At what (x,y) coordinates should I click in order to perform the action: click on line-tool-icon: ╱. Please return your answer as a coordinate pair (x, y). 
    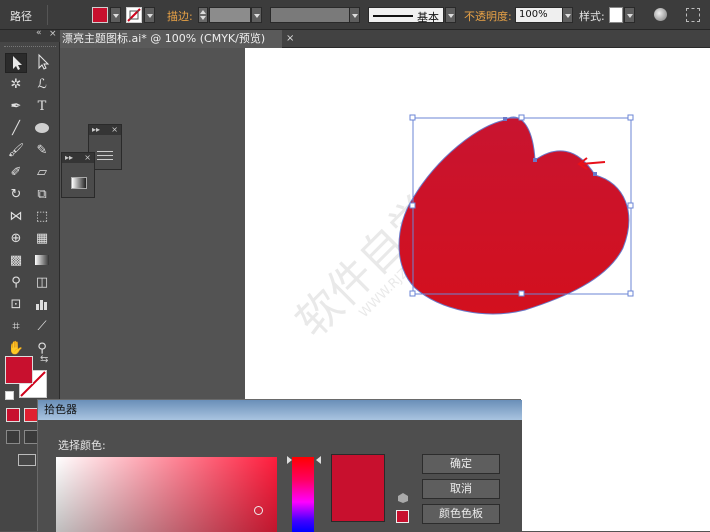
    Looking at the image, I should click on (16, 129).